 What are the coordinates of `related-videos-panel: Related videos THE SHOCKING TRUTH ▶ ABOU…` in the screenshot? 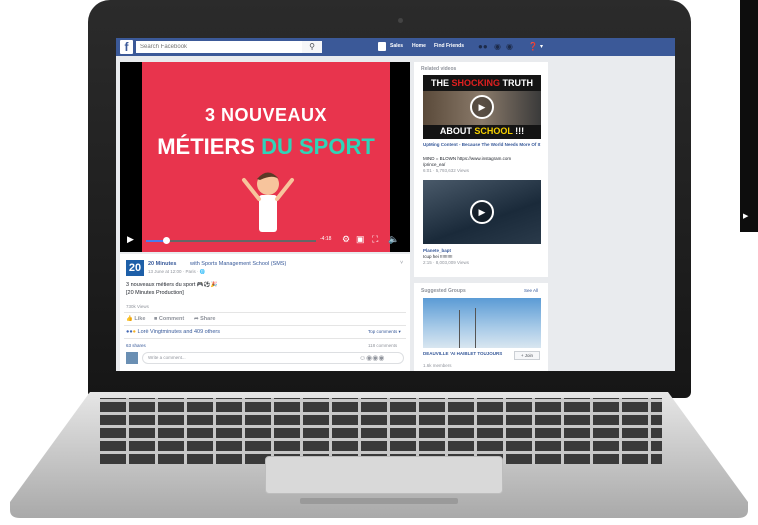 It's located at (481, 169).